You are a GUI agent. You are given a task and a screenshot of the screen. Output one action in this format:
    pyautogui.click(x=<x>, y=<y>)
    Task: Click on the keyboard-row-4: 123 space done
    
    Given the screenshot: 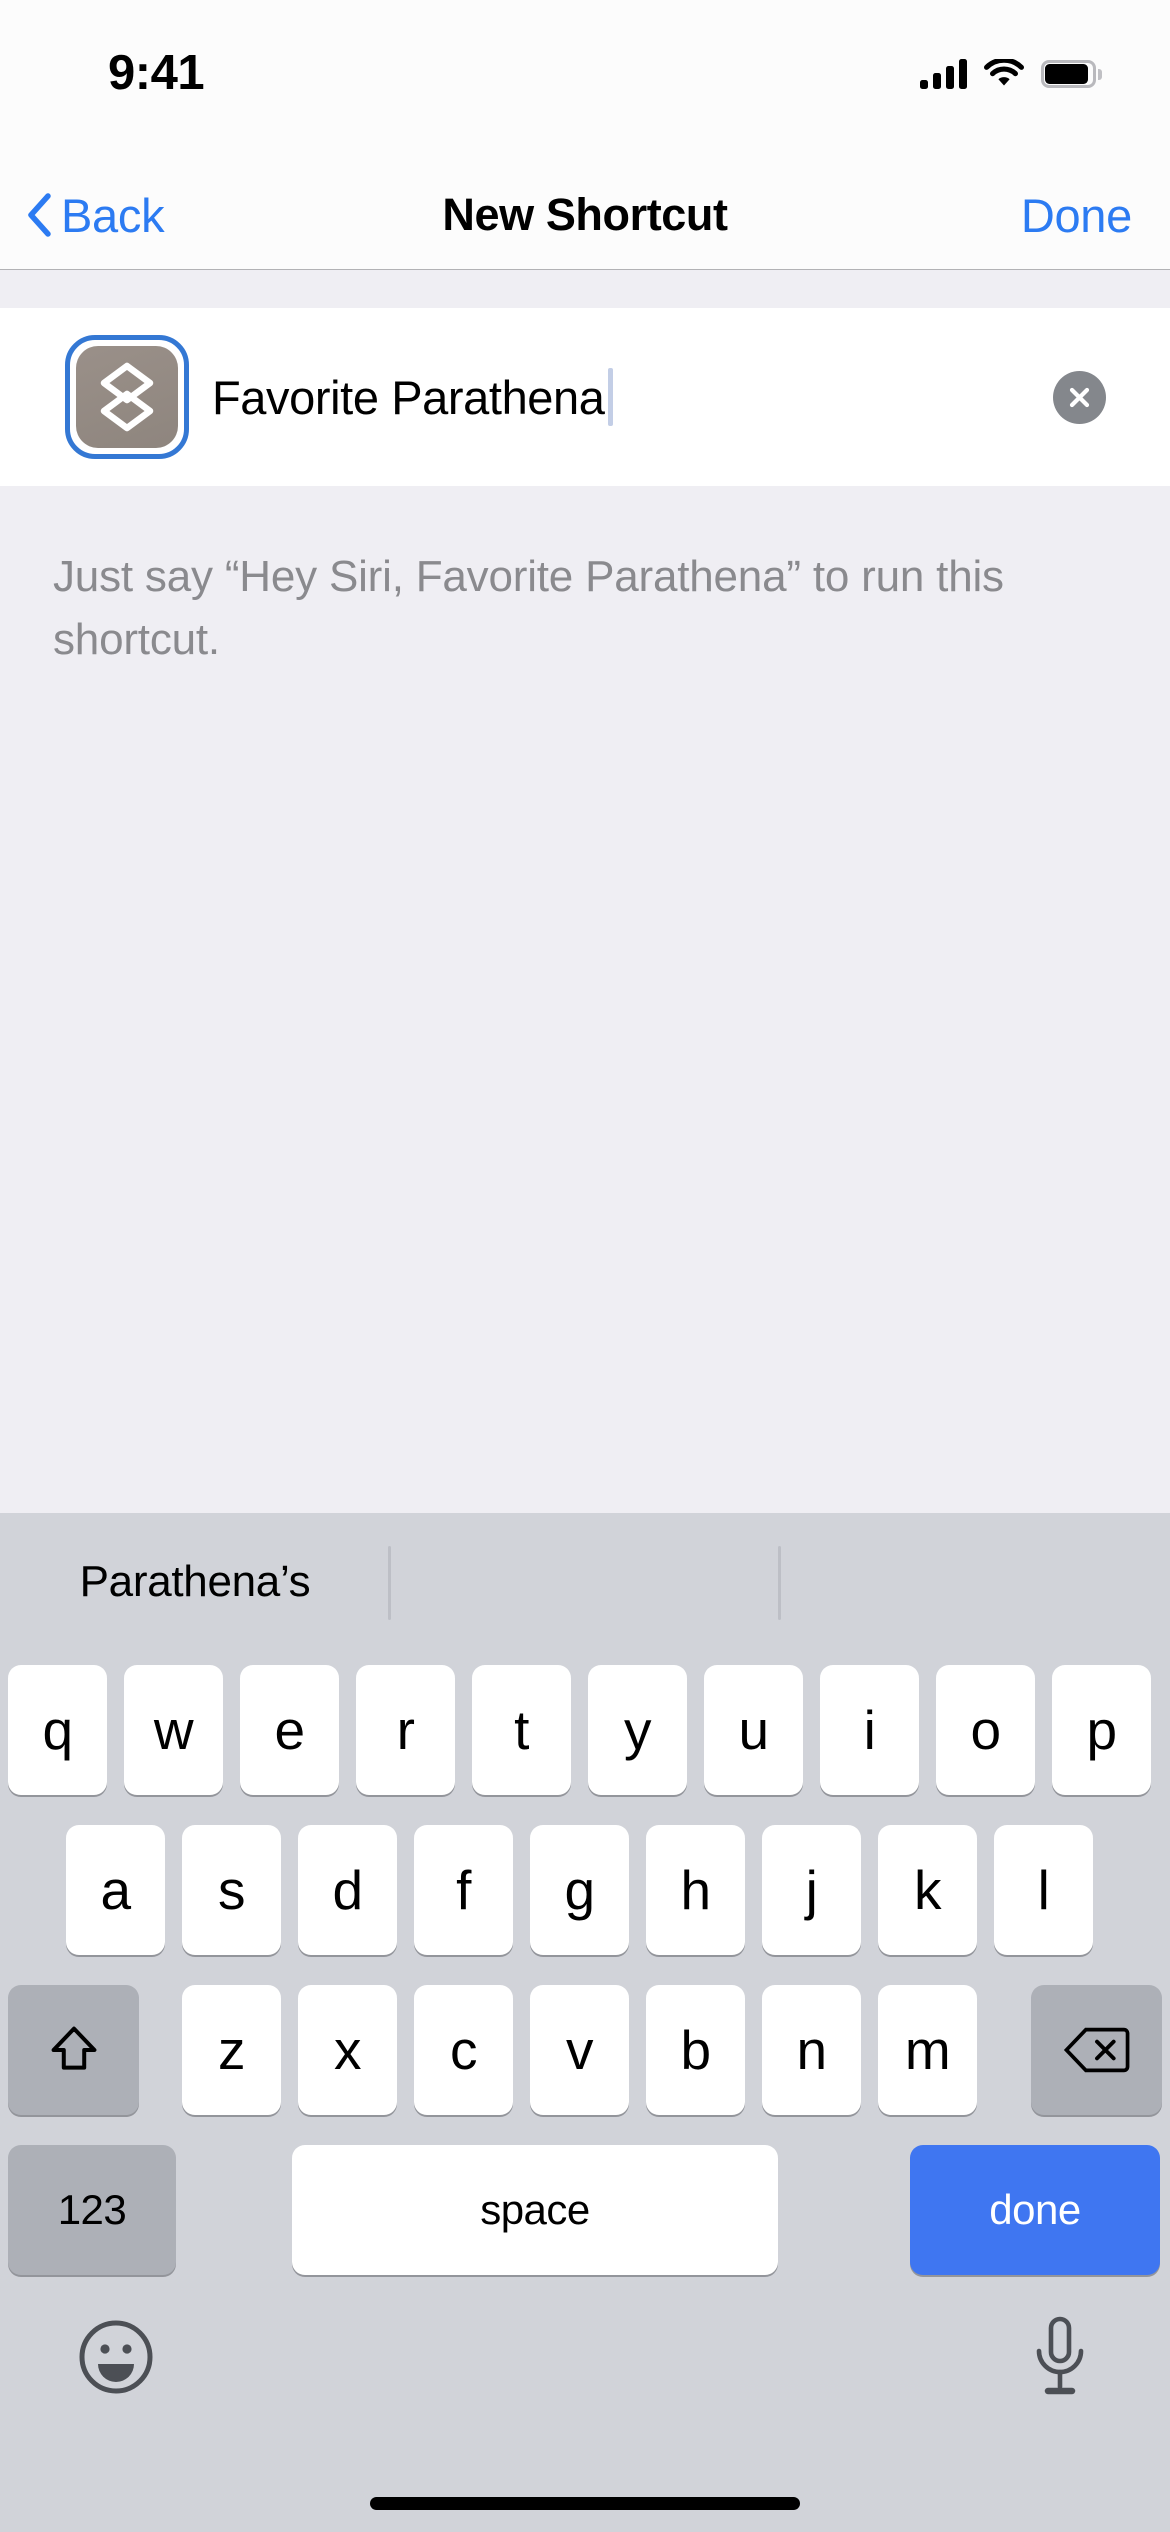 What is the action you would take?
    pyautogui.click(x=585, y=2211)
    